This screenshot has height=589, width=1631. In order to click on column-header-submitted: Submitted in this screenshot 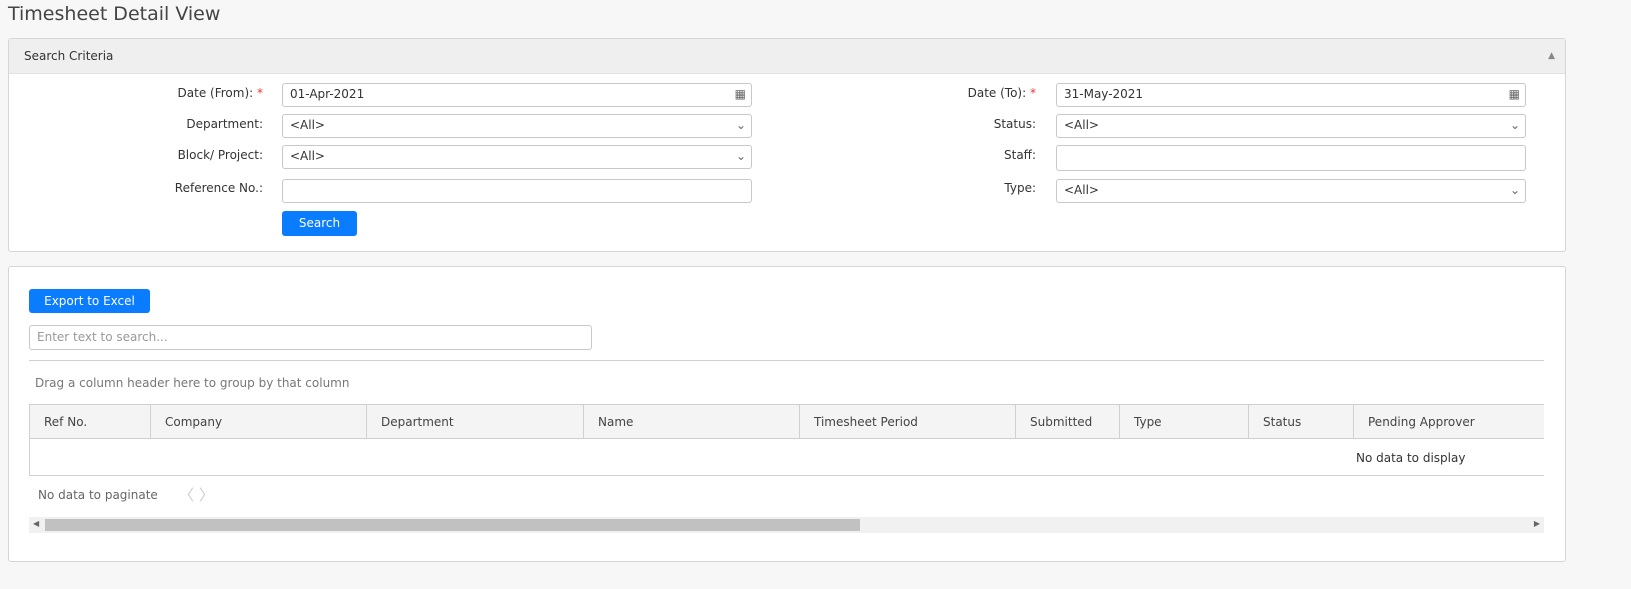, I will do `click(1068, 422)`.